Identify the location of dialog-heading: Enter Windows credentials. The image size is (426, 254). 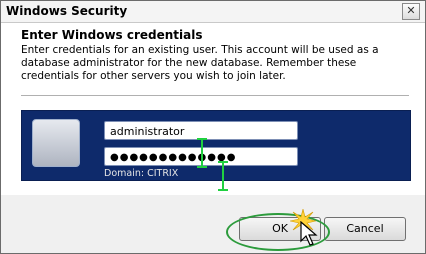
(112, 35).